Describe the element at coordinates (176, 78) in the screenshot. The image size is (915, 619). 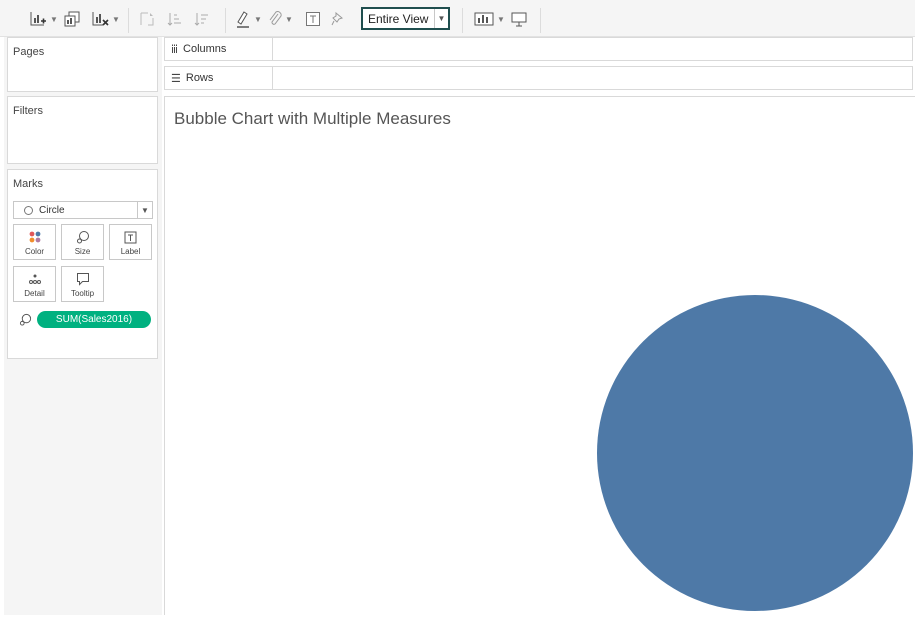
I see `rows-icon: ☰` at that location.